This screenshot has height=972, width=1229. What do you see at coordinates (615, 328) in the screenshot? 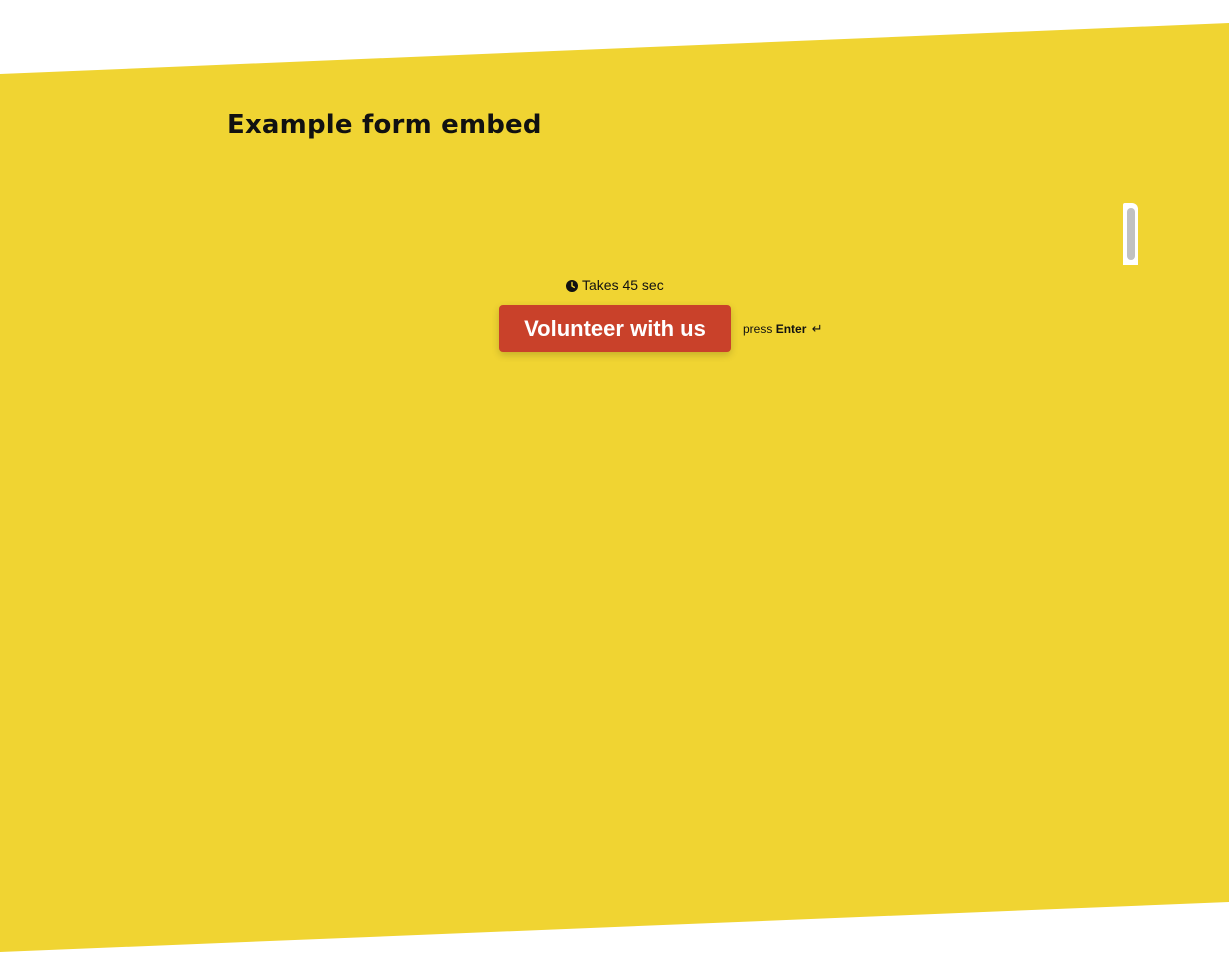
I see `volunteer-button: Volunteer with us` at bounding box center [615, 328].